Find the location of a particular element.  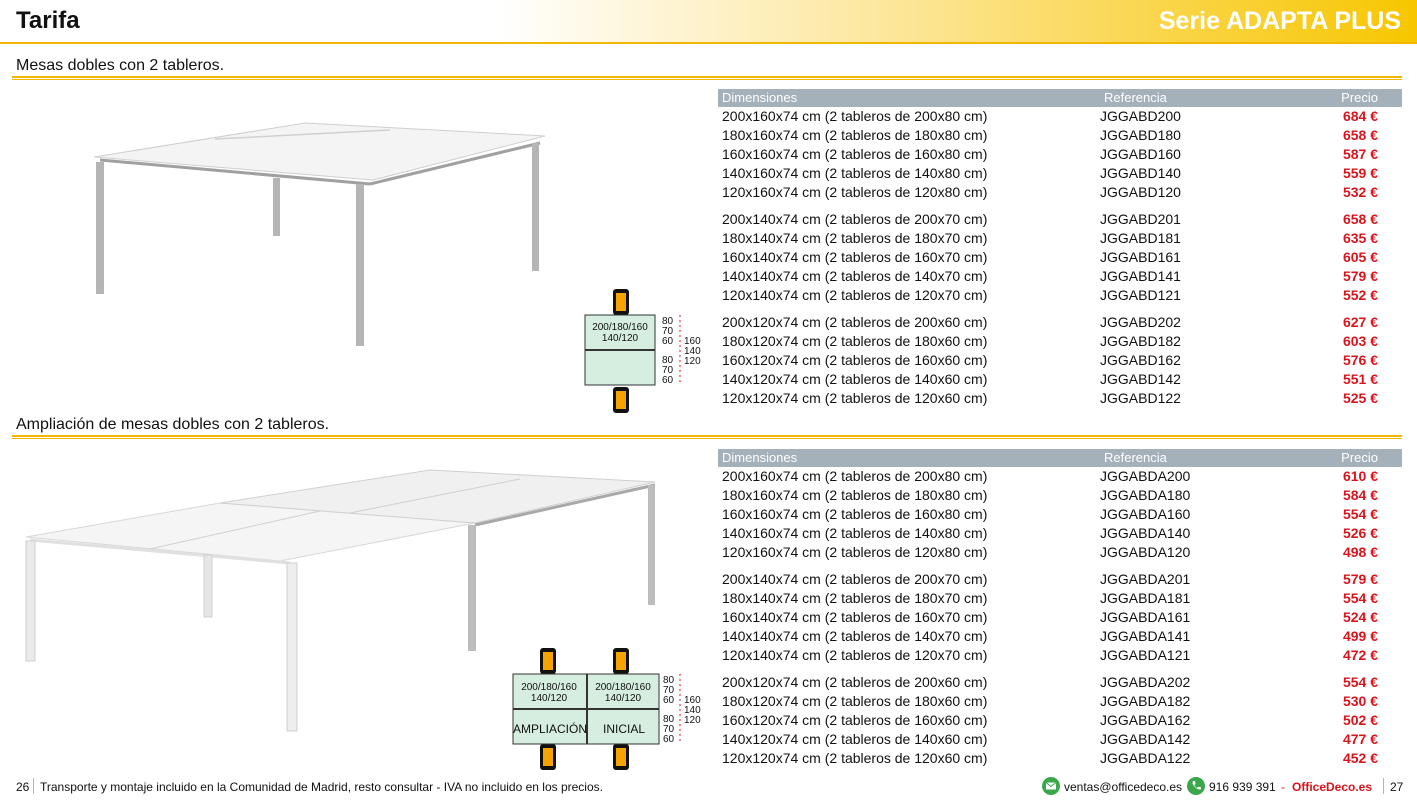

depth-labels-total: 160 140 120 is located at coordinates (692, 352).